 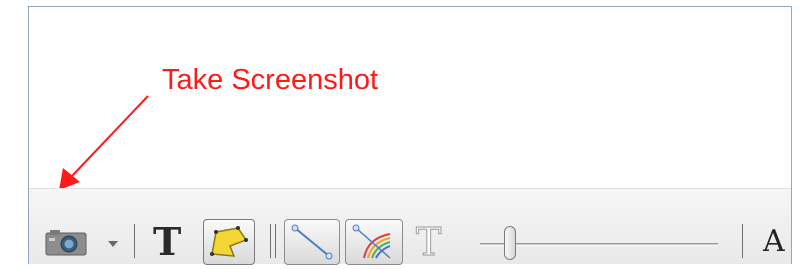 I want to click on gradient-line-tool-button, so click(x=374, y=242).